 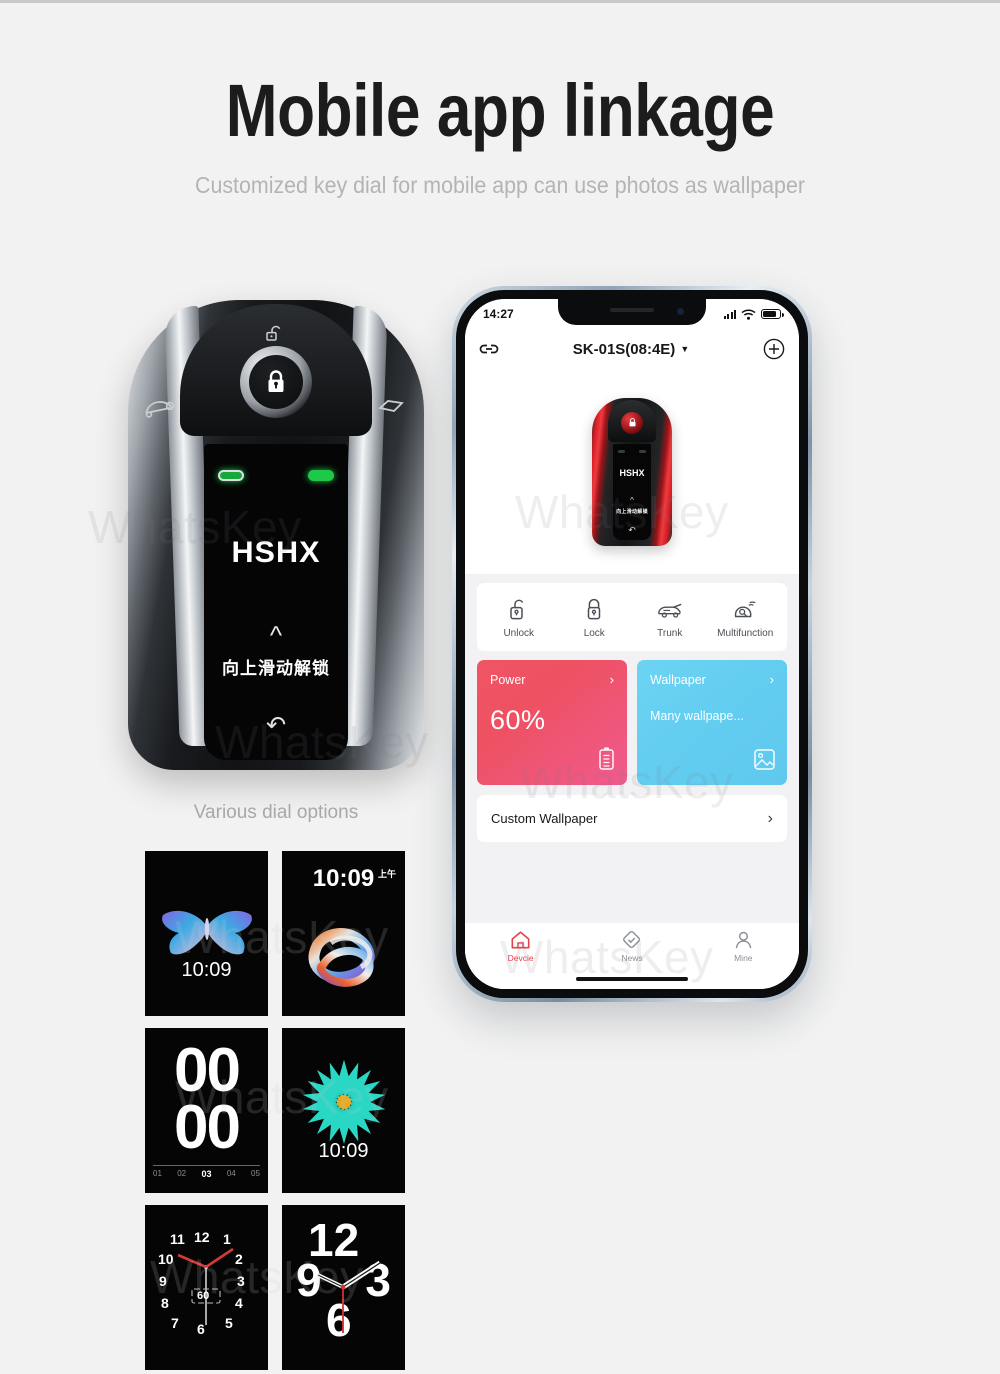 What do you see at coordinates (712, 679) in the screenshot?
I see `tile-header: Wallpaper ›` at bounding box center [712, 679].